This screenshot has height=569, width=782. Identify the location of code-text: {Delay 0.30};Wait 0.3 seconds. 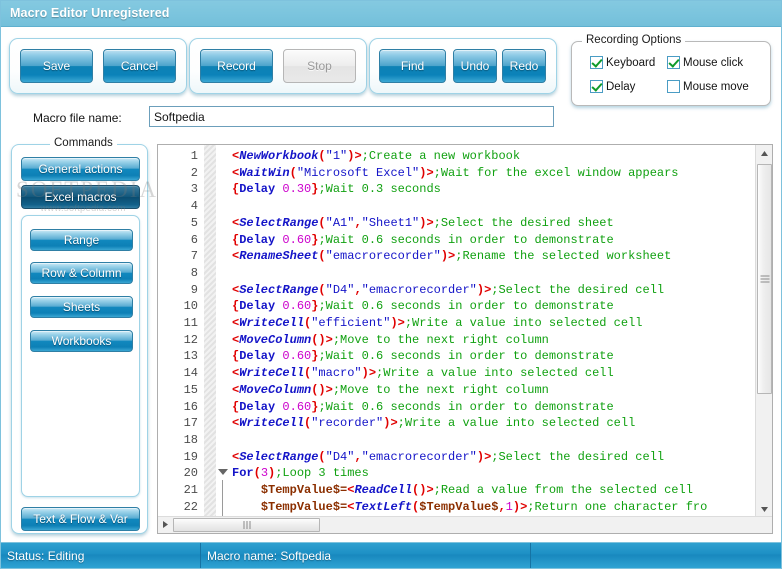
(336, 189).